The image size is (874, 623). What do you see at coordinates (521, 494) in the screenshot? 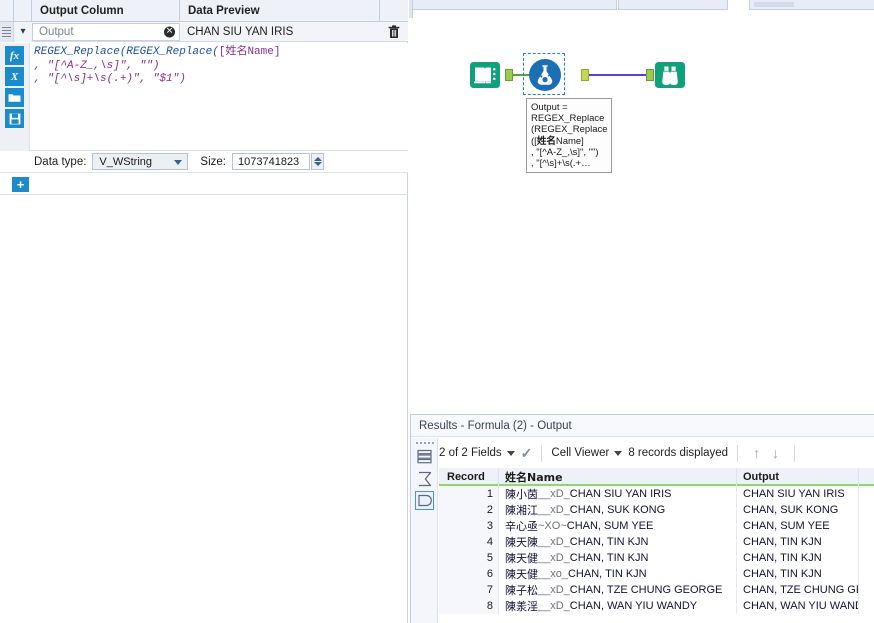
I see `cell-name-cjk: 陳小茵` at bounding box center [521, 494].